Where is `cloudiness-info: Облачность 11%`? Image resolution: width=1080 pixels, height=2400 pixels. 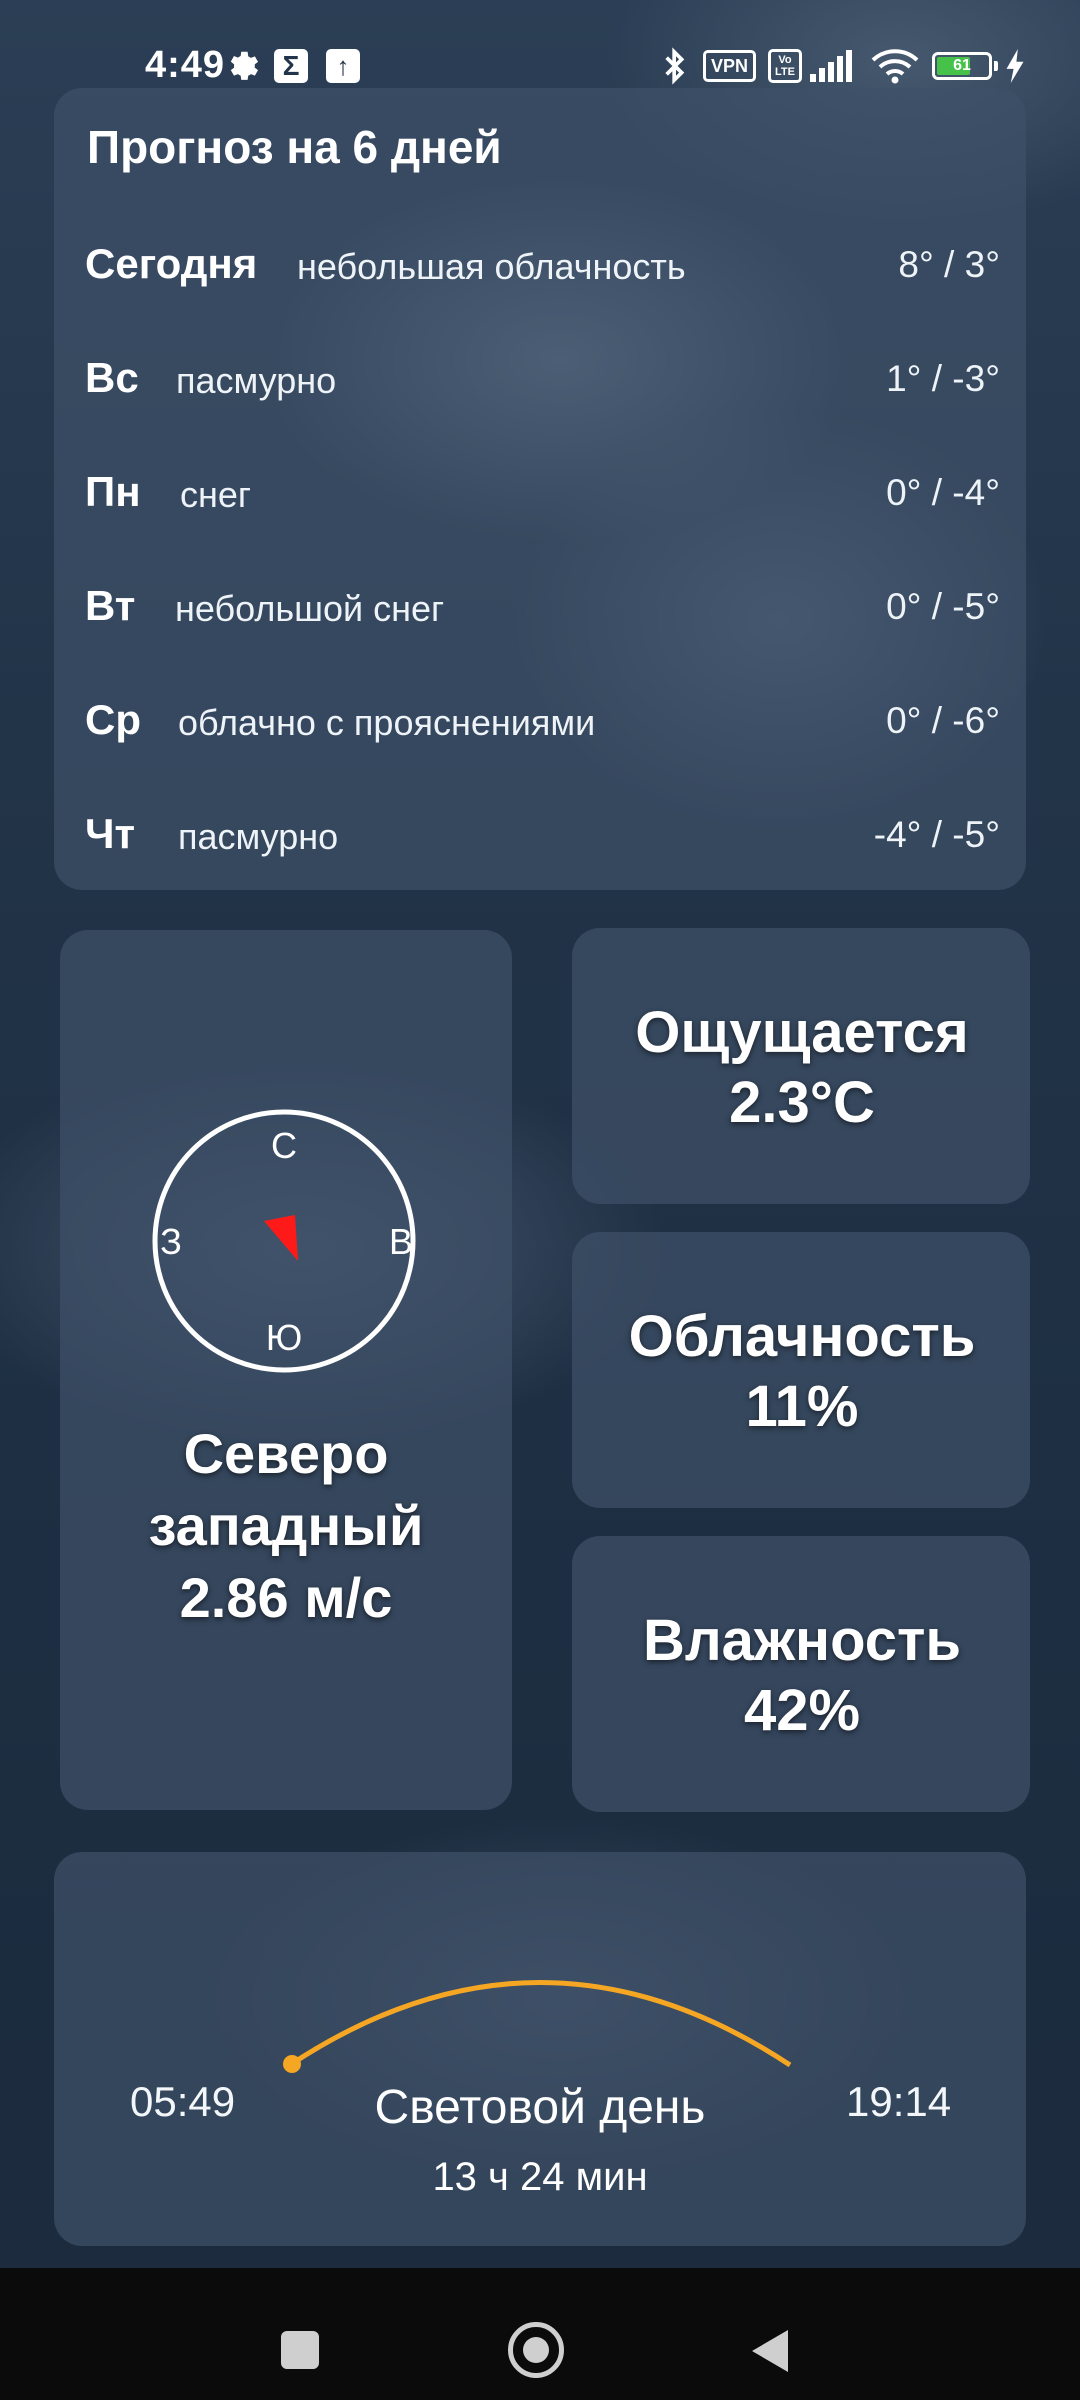
cloudiness-info: Облачность 11% is located at coordinates (802, 1372).